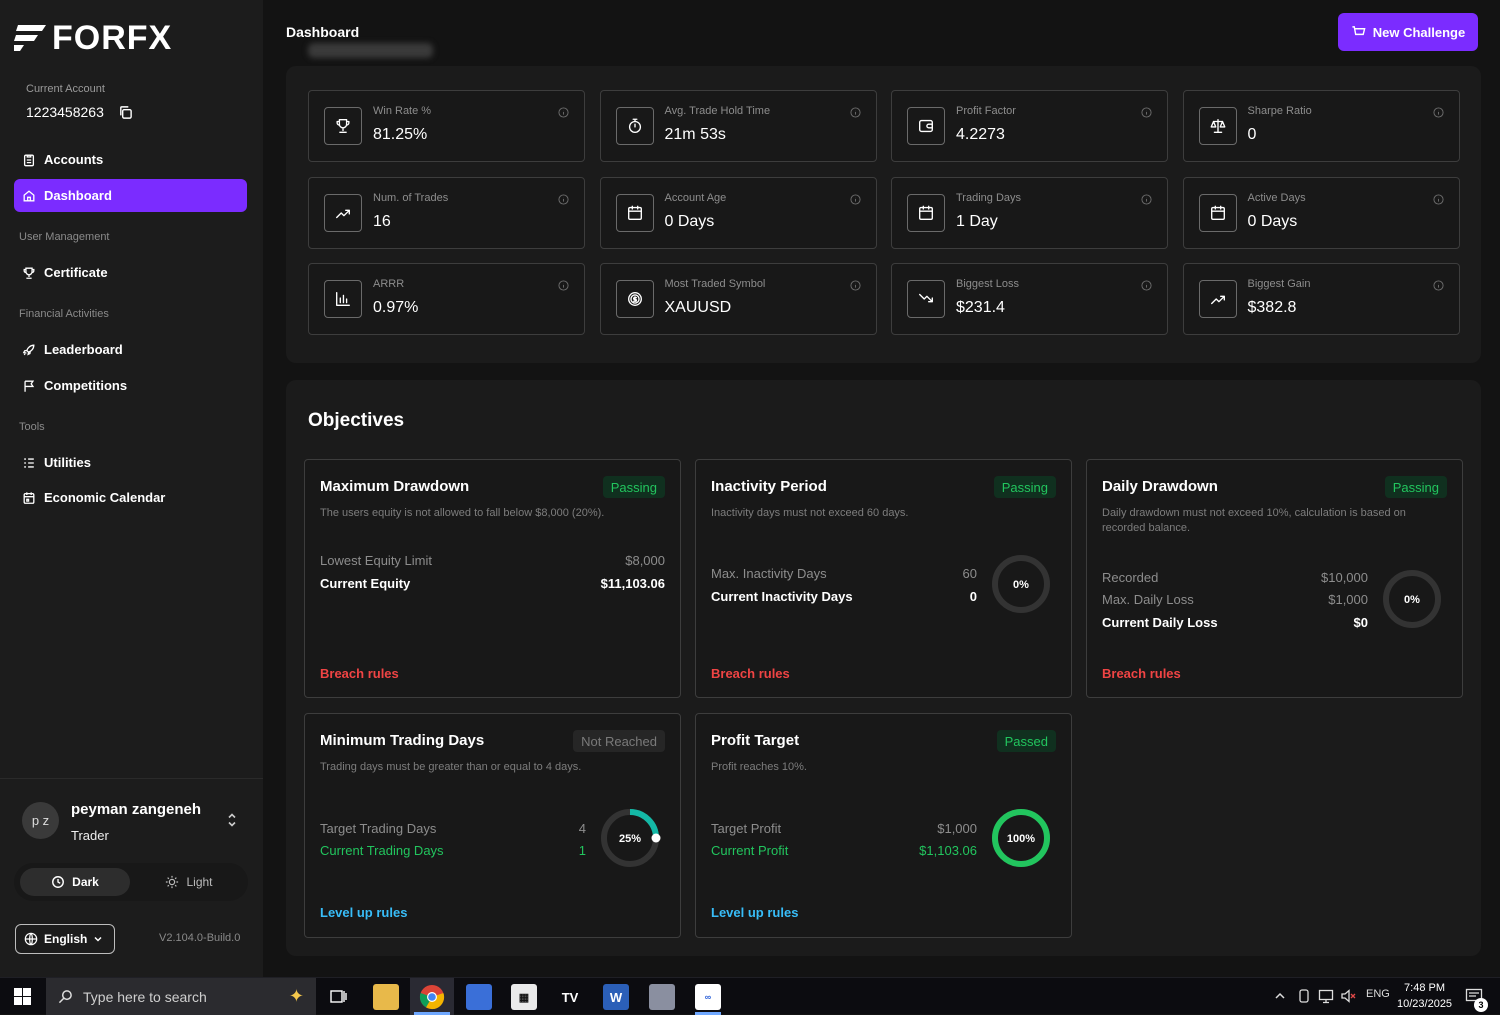 The image size is (1500, 1015). What do you see at coordinates (1160, 622) in the screenshot?
I see `row-label: Current Daily Loss` at bounding box center [1160, 622].